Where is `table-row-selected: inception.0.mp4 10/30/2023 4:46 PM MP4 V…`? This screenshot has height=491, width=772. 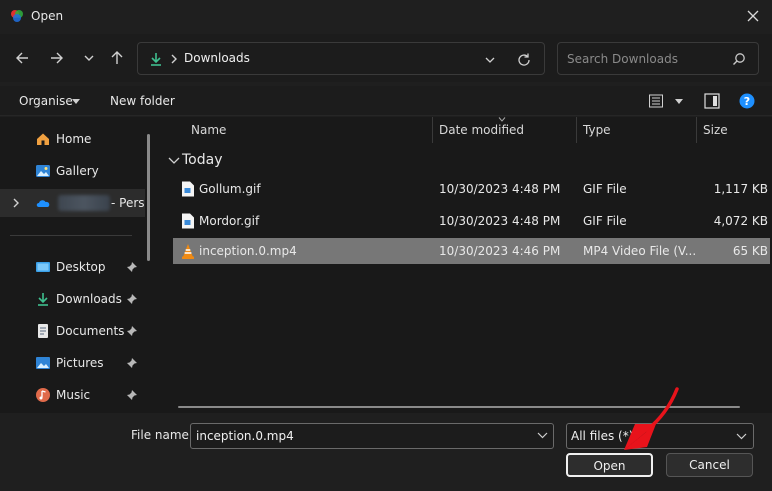
table-row-selected: inception.0.mp4 10/30/2023 4:46 PM MP4 V… is located at coordinates (471, 251).